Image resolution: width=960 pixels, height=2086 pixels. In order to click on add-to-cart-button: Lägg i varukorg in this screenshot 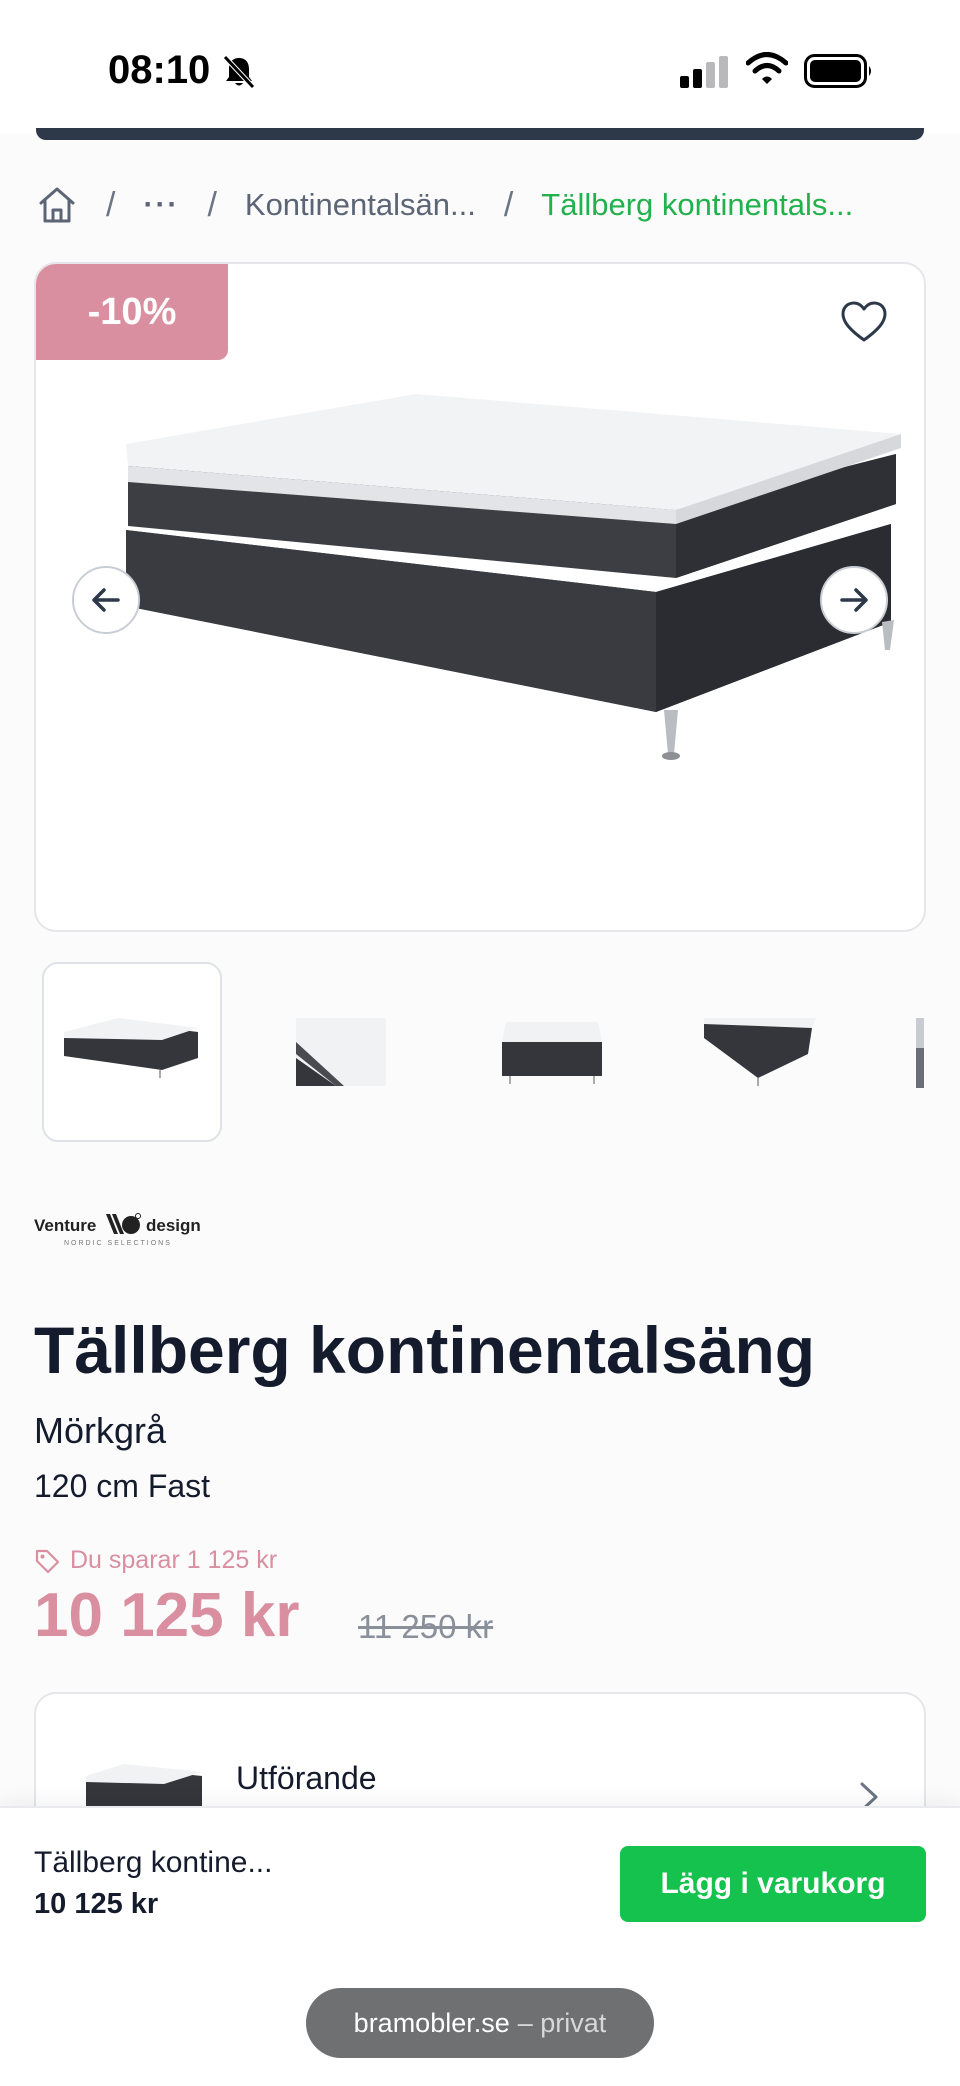, I will do `click(773, 1884)`.